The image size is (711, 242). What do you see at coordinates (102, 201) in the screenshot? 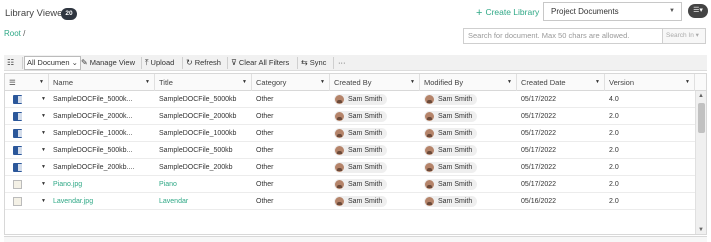
I see `cell-name: Lavendar.jpg` at bounding box center [102, 201].